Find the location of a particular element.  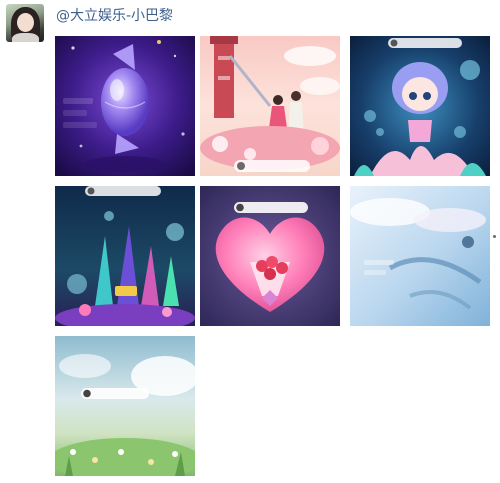

avatar is located at coordinates (25, 23).